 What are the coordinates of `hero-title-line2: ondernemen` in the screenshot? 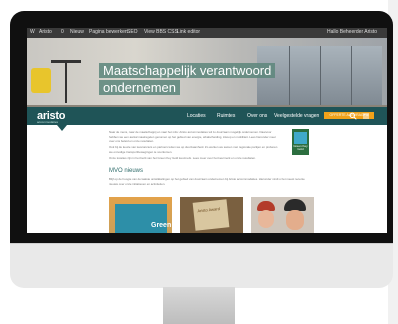 It's located at (139, 87).